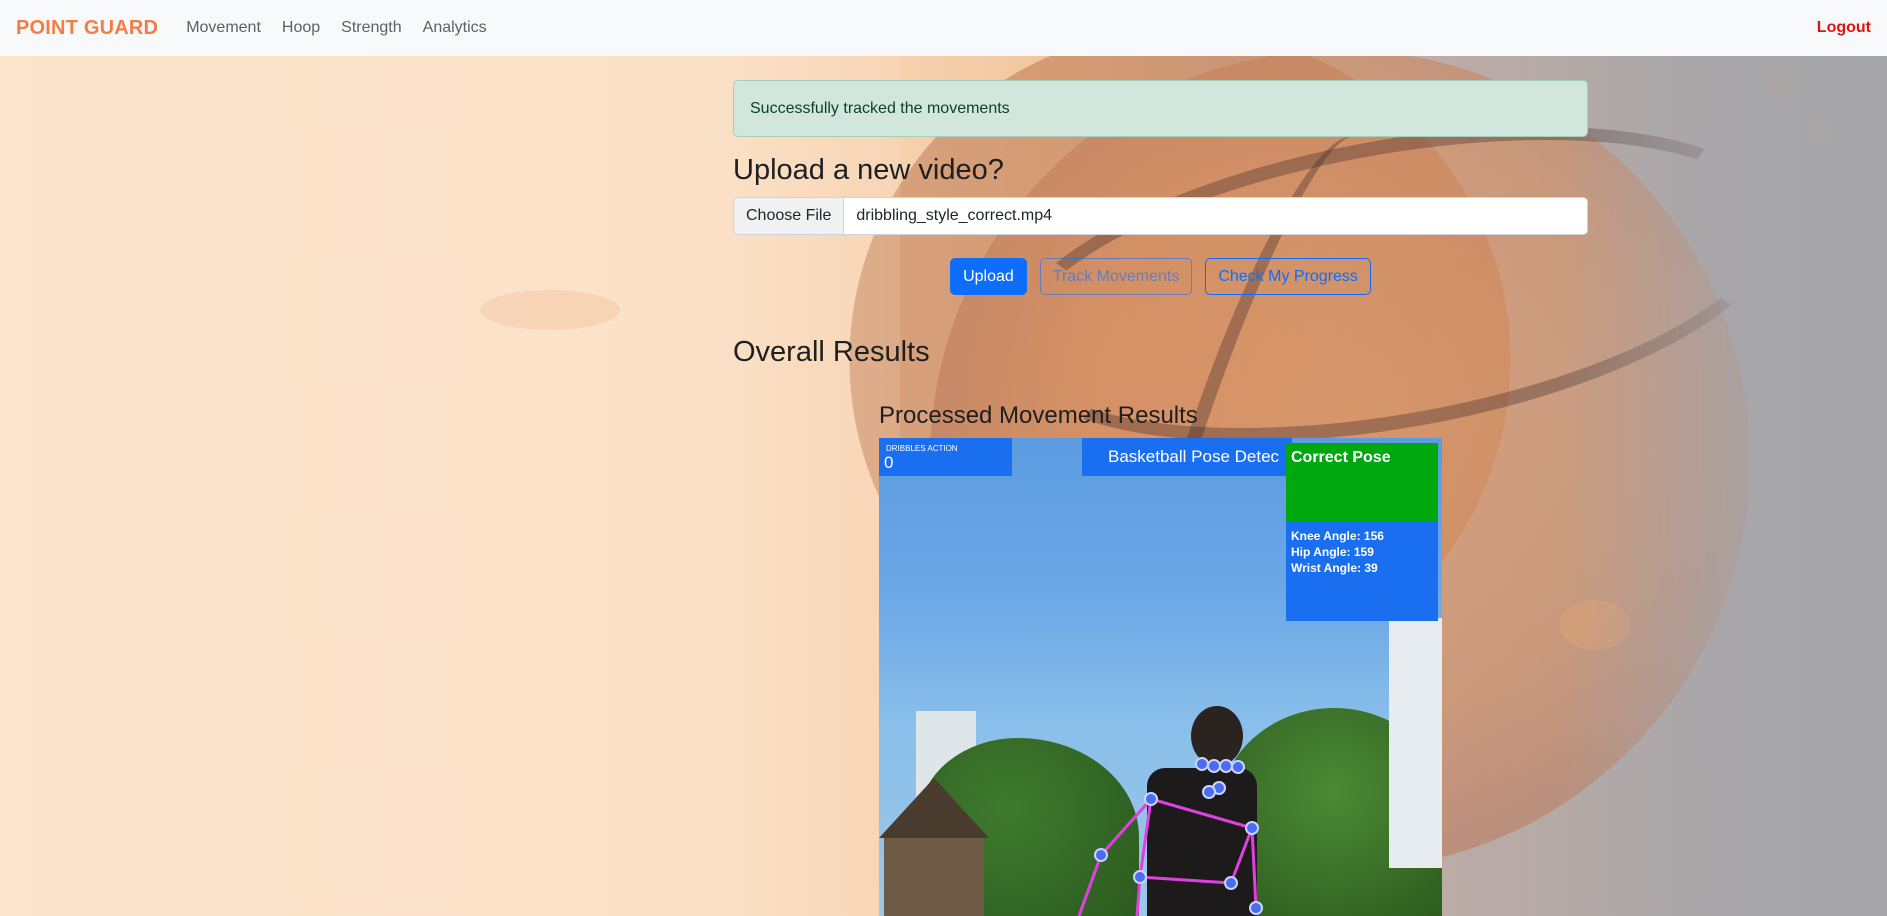  I want to click on dribble-counter-label: DRIBBLES ACTION, so click(922, 448).